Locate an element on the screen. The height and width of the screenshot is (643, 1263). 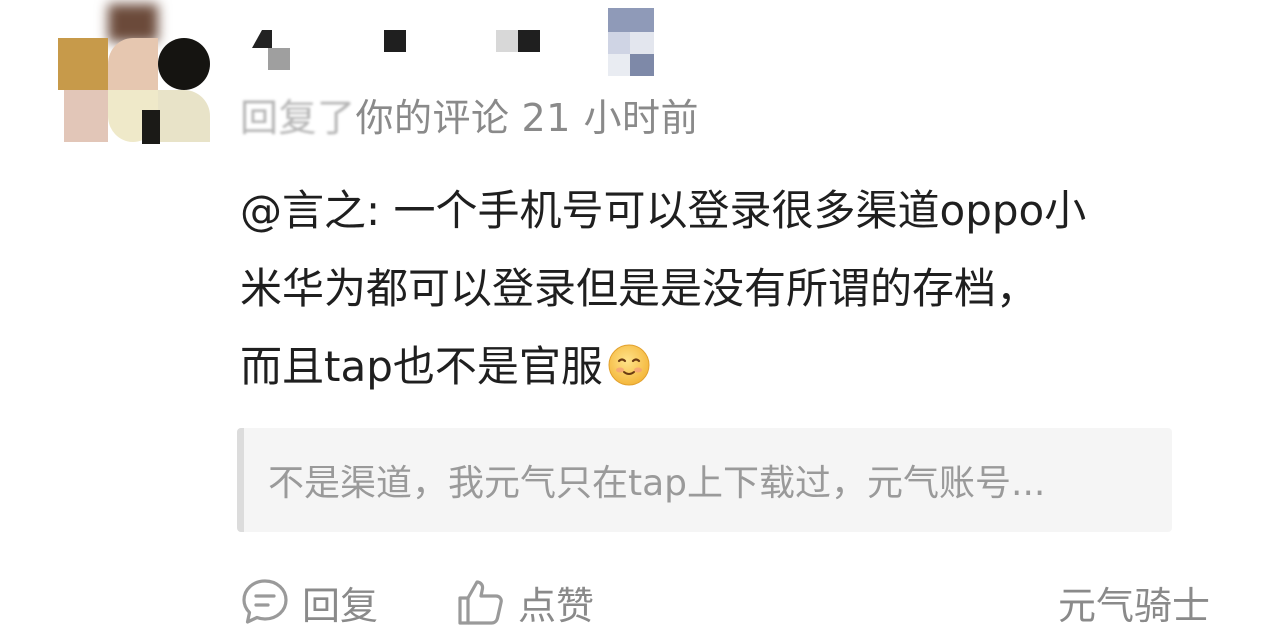
comment-line-2: 米华为都可以登录但是是没有所谓的存档， is located at coordinates (639, 288).